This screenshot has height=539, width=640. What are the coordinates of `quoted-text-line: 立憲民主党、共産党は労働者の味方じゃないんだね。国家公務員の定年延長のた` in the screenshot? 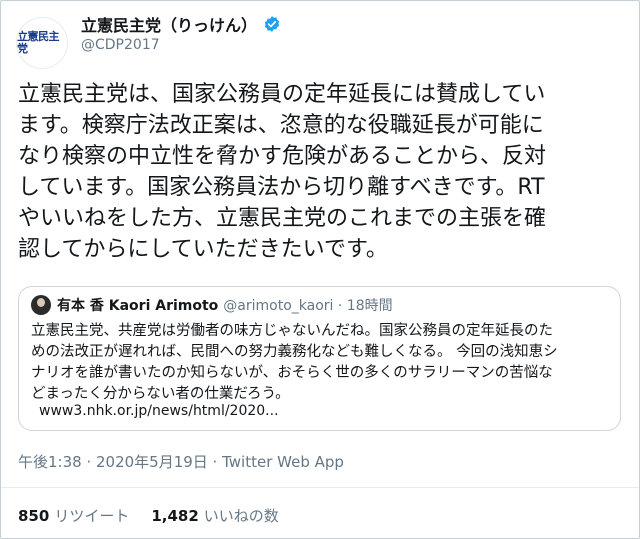 It's located at (292, 331).